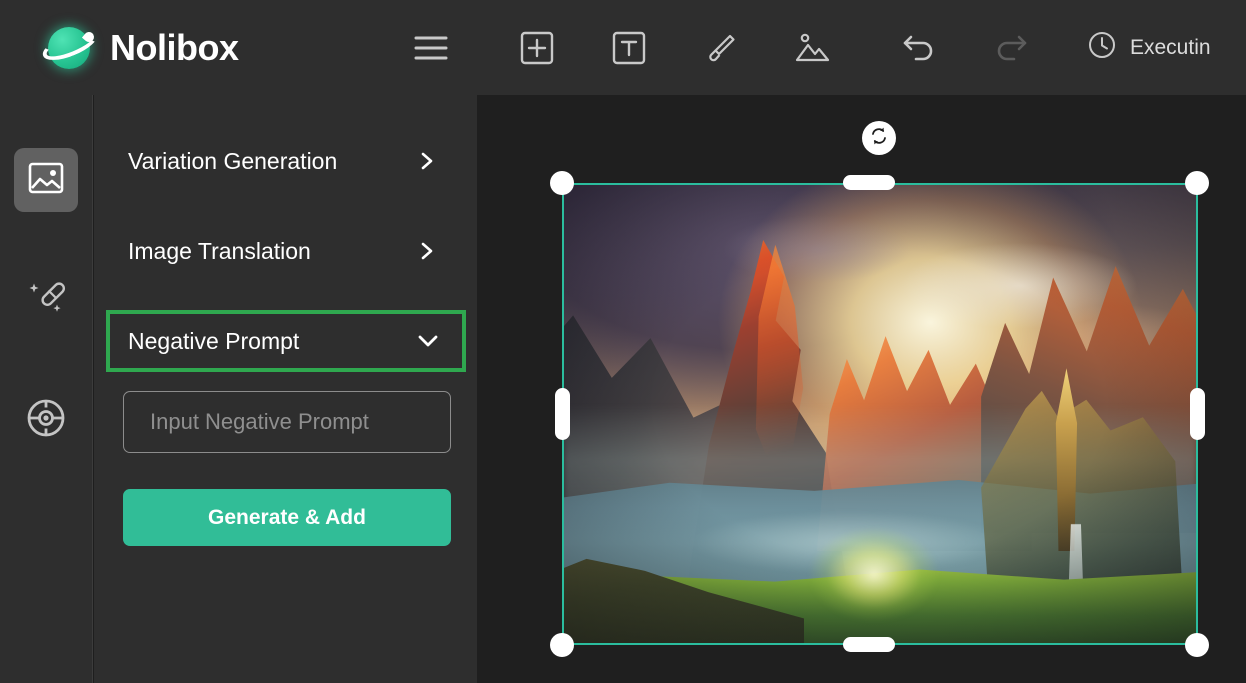  What do you see at coordinates (1011, 48) in the screenshot?
I see `redo-icon` at bounding box center [1011, 48].